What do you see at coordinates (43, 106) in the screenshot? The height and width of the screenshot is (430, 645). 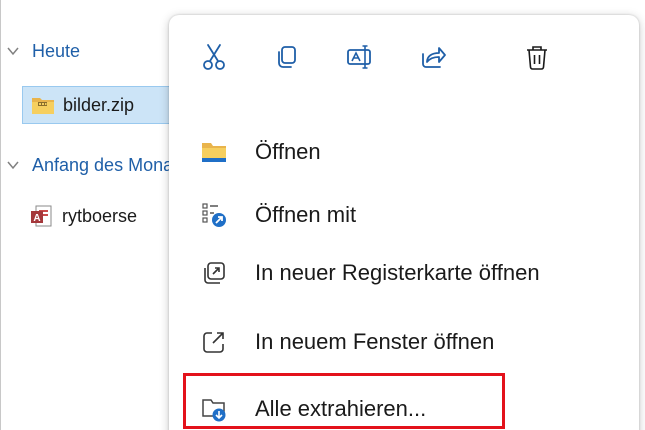 I see `zip-folder-icon` at bounding box center [43, 106].